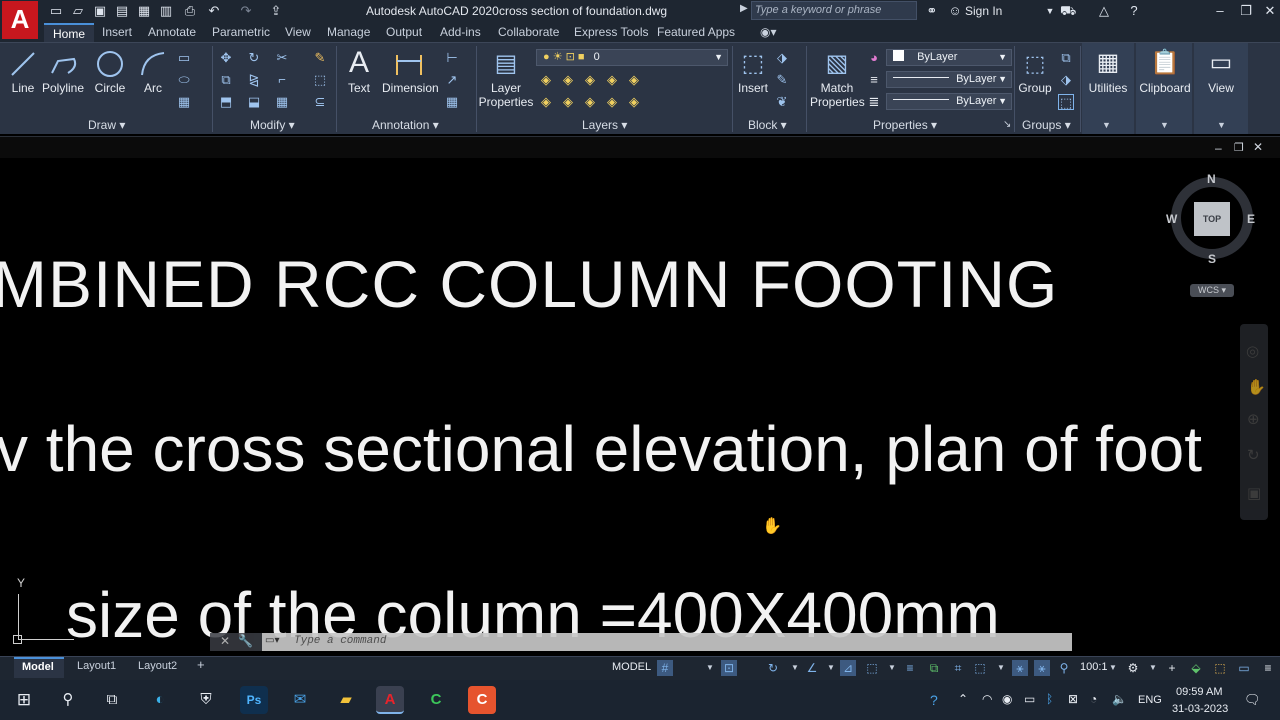  I want to click on insert-button: ⬚ Insert, so click(753, 72).